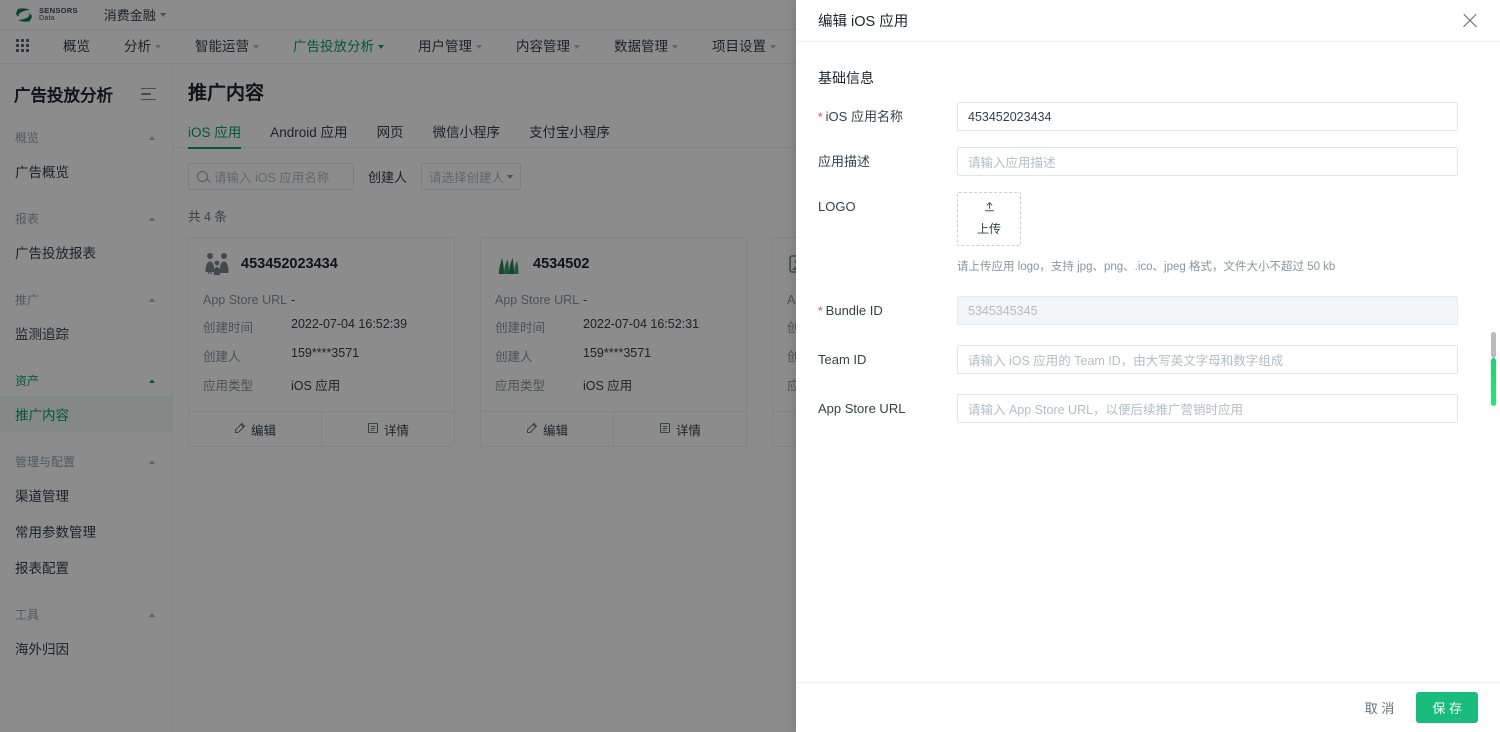 This screenshot has height=732, width=1500. What do you see at coordinates (842, 359) in the screenshot?
I see `field-label-team-id: Team ID` at bounding box center [842, 359].